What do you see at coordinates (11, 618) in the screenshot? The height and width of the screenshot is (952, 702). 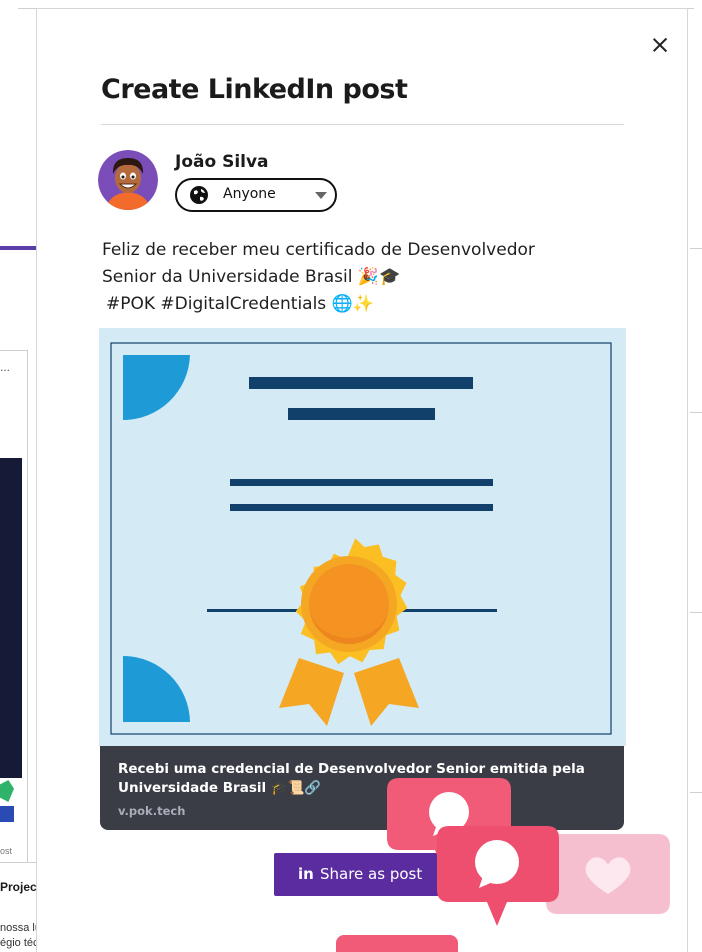 I see `background-banner-image` at bounding box center [11, 618].